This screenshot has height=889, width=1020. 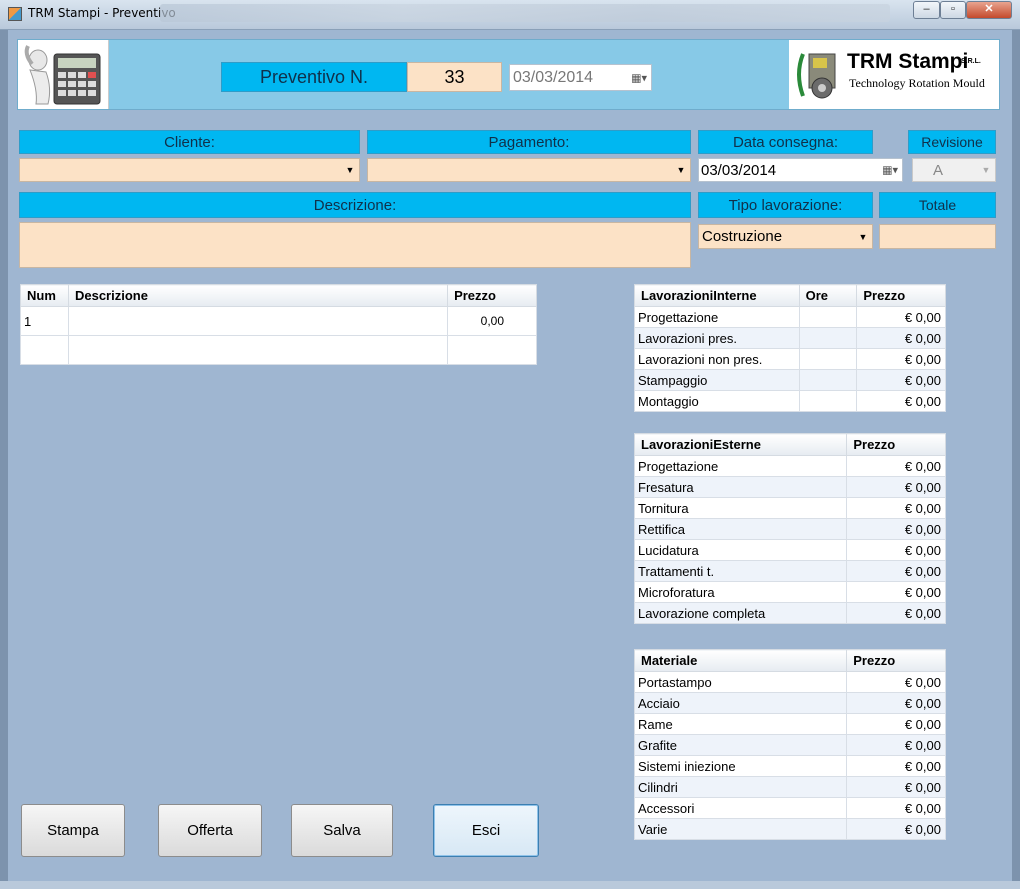 I want to click on table-row, so click(x=278, y=350).